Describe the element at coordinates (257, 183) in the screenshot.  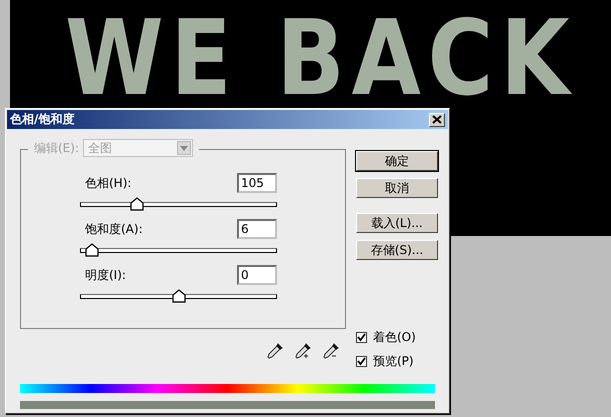
I see `value-field: 105` at that location.